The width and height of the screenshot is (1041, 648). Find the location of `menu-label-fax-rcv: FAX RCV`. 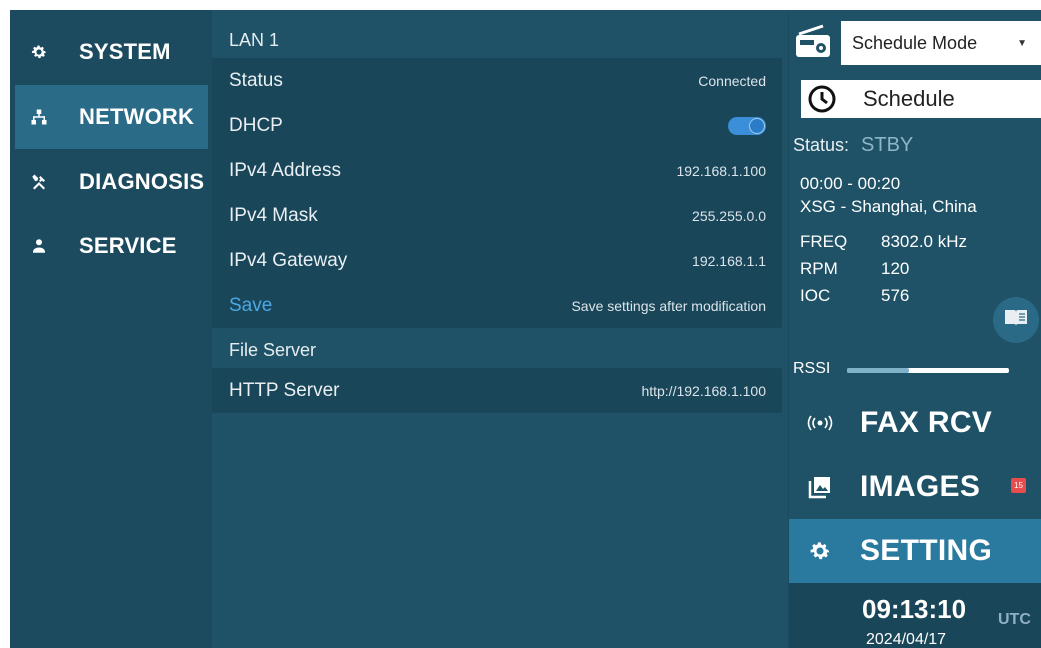

menu-label-fax-rcv: FAX RCV is located at coordinates (926, 422).